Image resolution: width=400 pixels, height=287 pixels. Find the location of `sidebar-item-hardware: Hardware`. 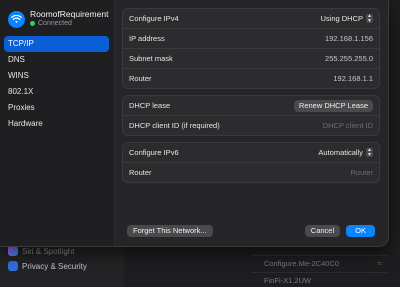

sidebar-item-hardware: Hardware is located at coordinates (56, 124).